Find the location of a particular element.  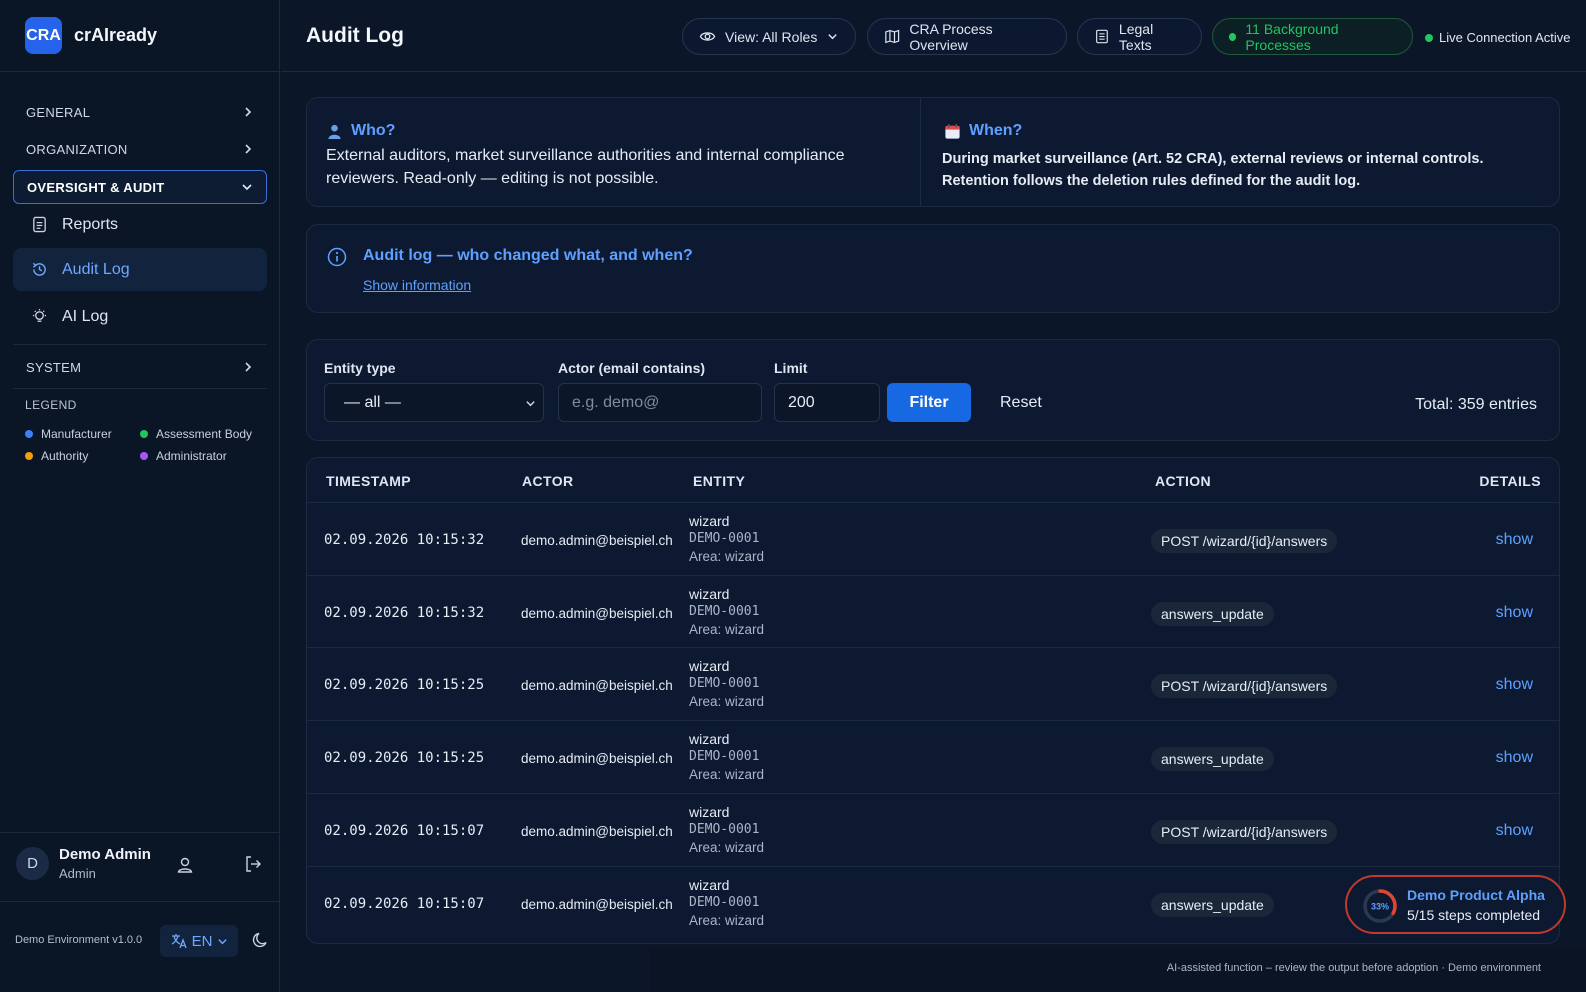

cra-process-overview-button: CRA Process Overview is located at coordinates (967, 36).